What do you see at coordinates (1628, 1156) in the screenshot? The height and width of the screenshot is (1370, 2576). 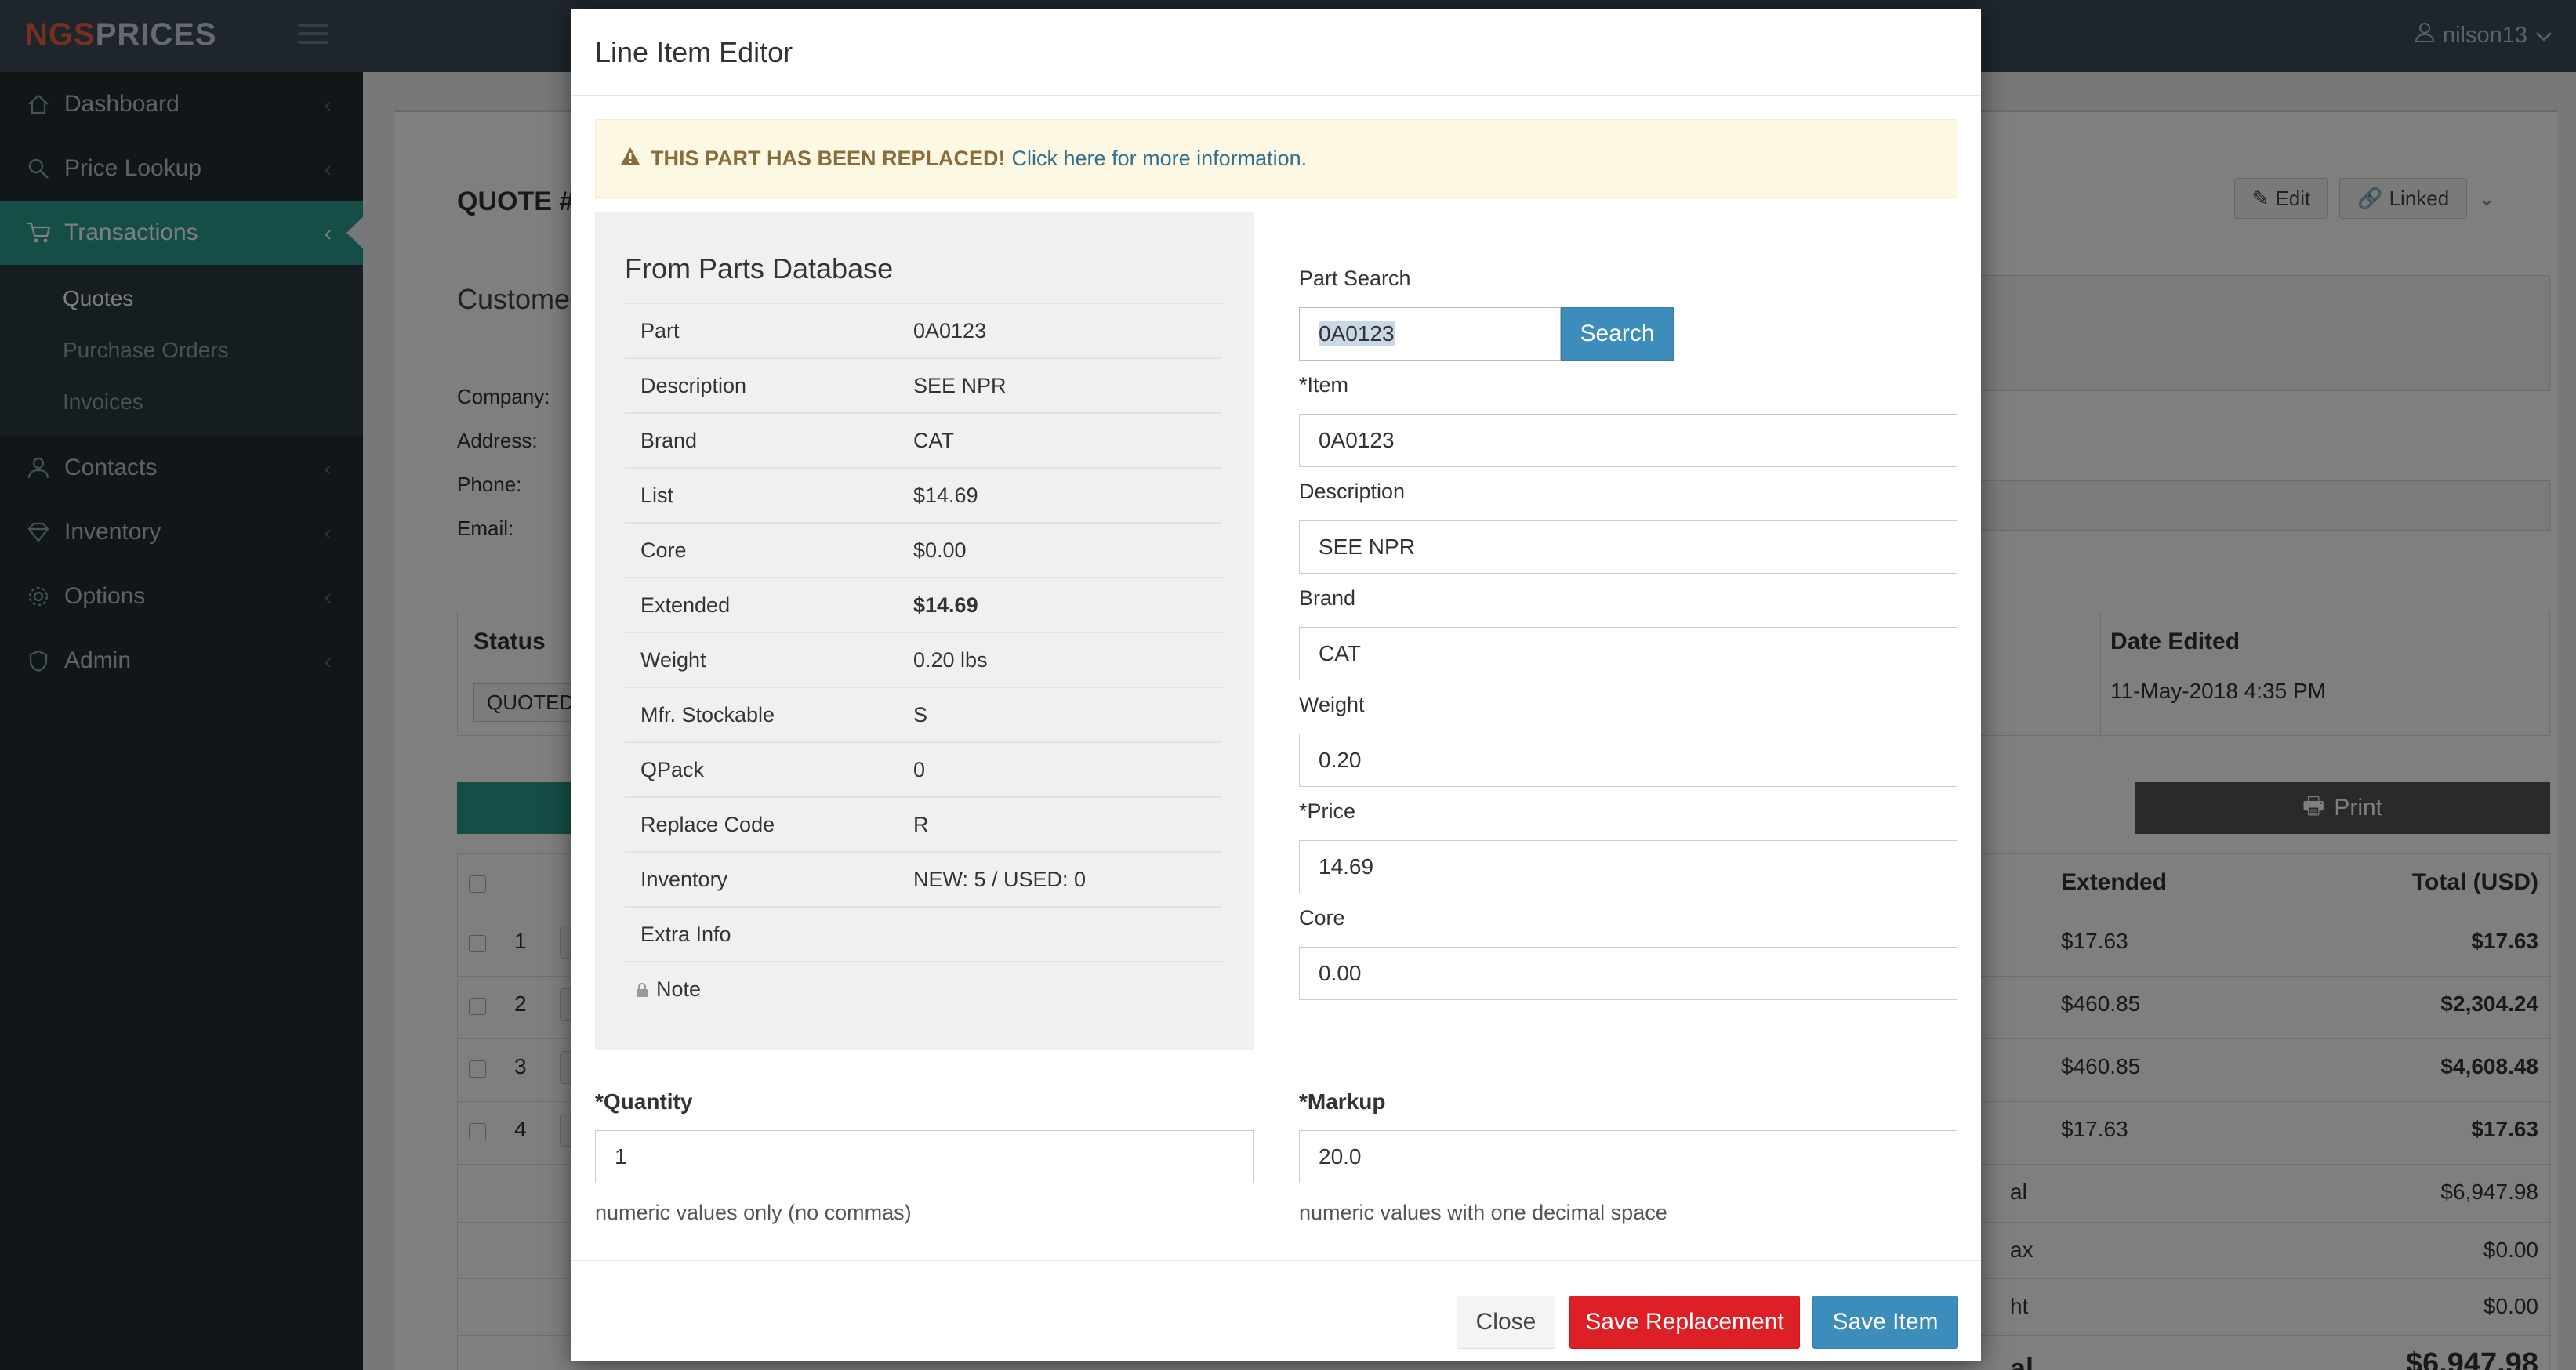 I see `markup-input: 20.0` at bounding box center [1628, 1156].